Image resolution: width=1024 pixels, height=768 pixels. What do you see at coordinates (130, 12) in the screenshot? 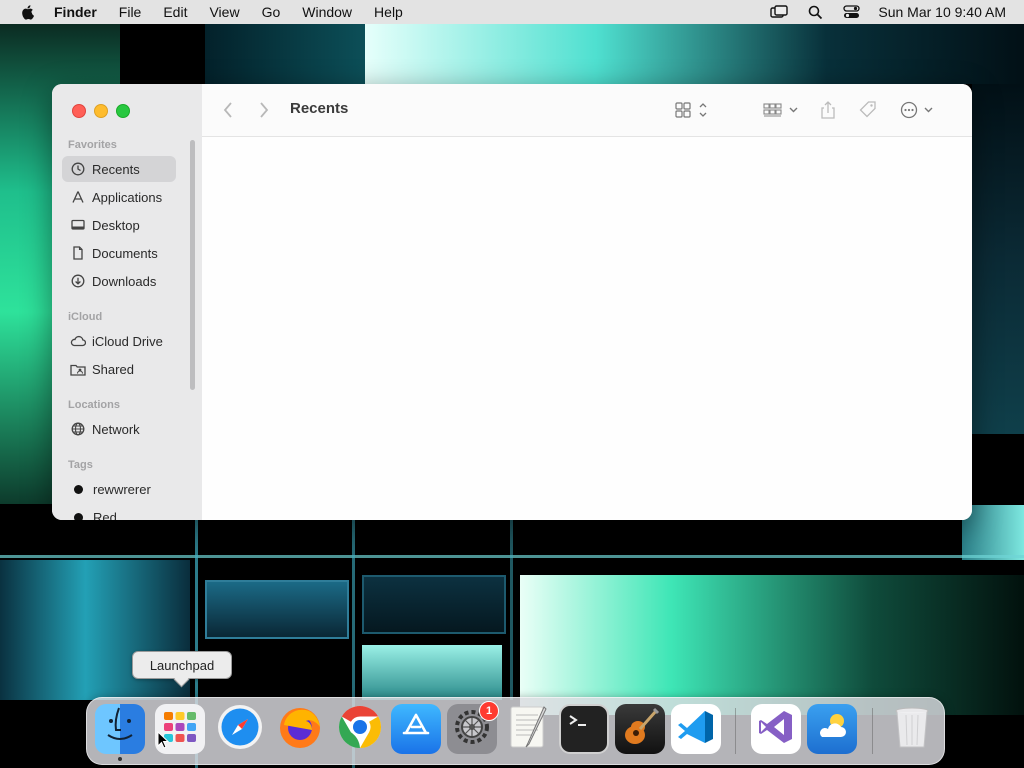
I see `menu-file: File` at bounding box center [130, 12].